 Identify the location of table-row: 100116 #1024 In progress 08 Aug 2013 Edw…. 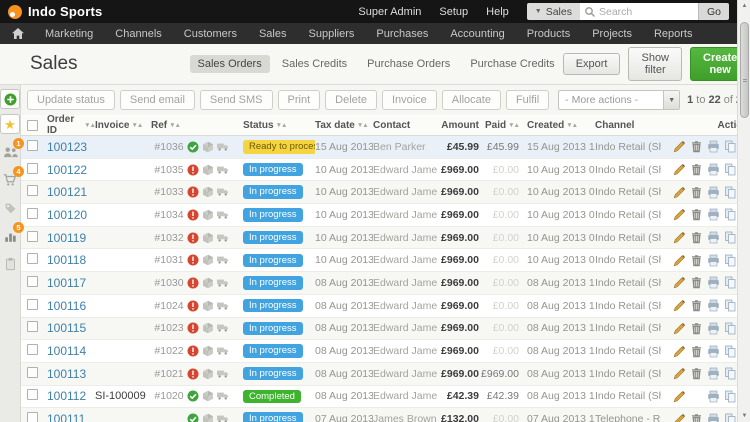
(385, 306).